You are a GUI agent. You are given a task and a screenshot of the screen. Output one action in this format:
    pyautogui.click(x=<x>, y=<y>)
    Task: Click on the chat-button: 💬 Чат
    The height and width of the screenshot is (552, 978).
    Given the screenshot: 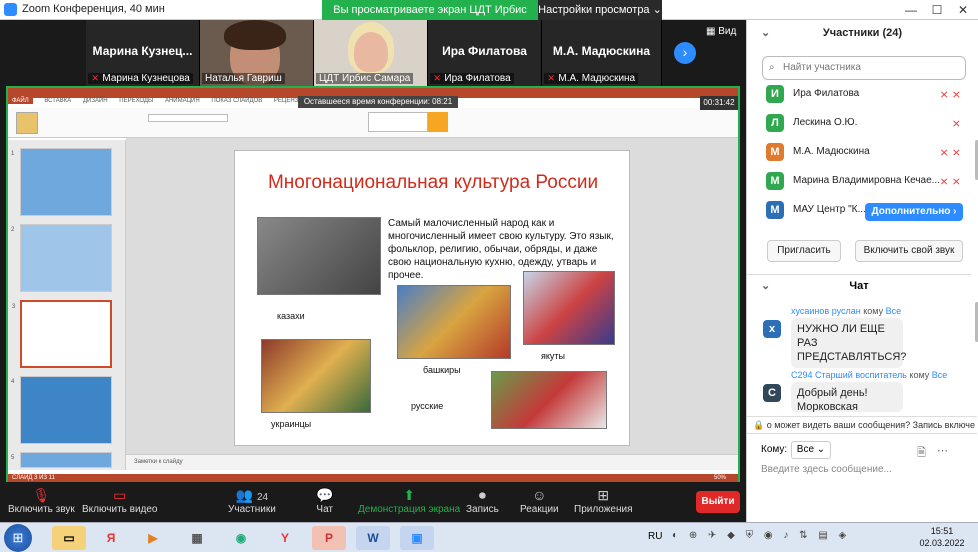 What is the action you would take?
    pyautogui.click(x=324, y=500)
    